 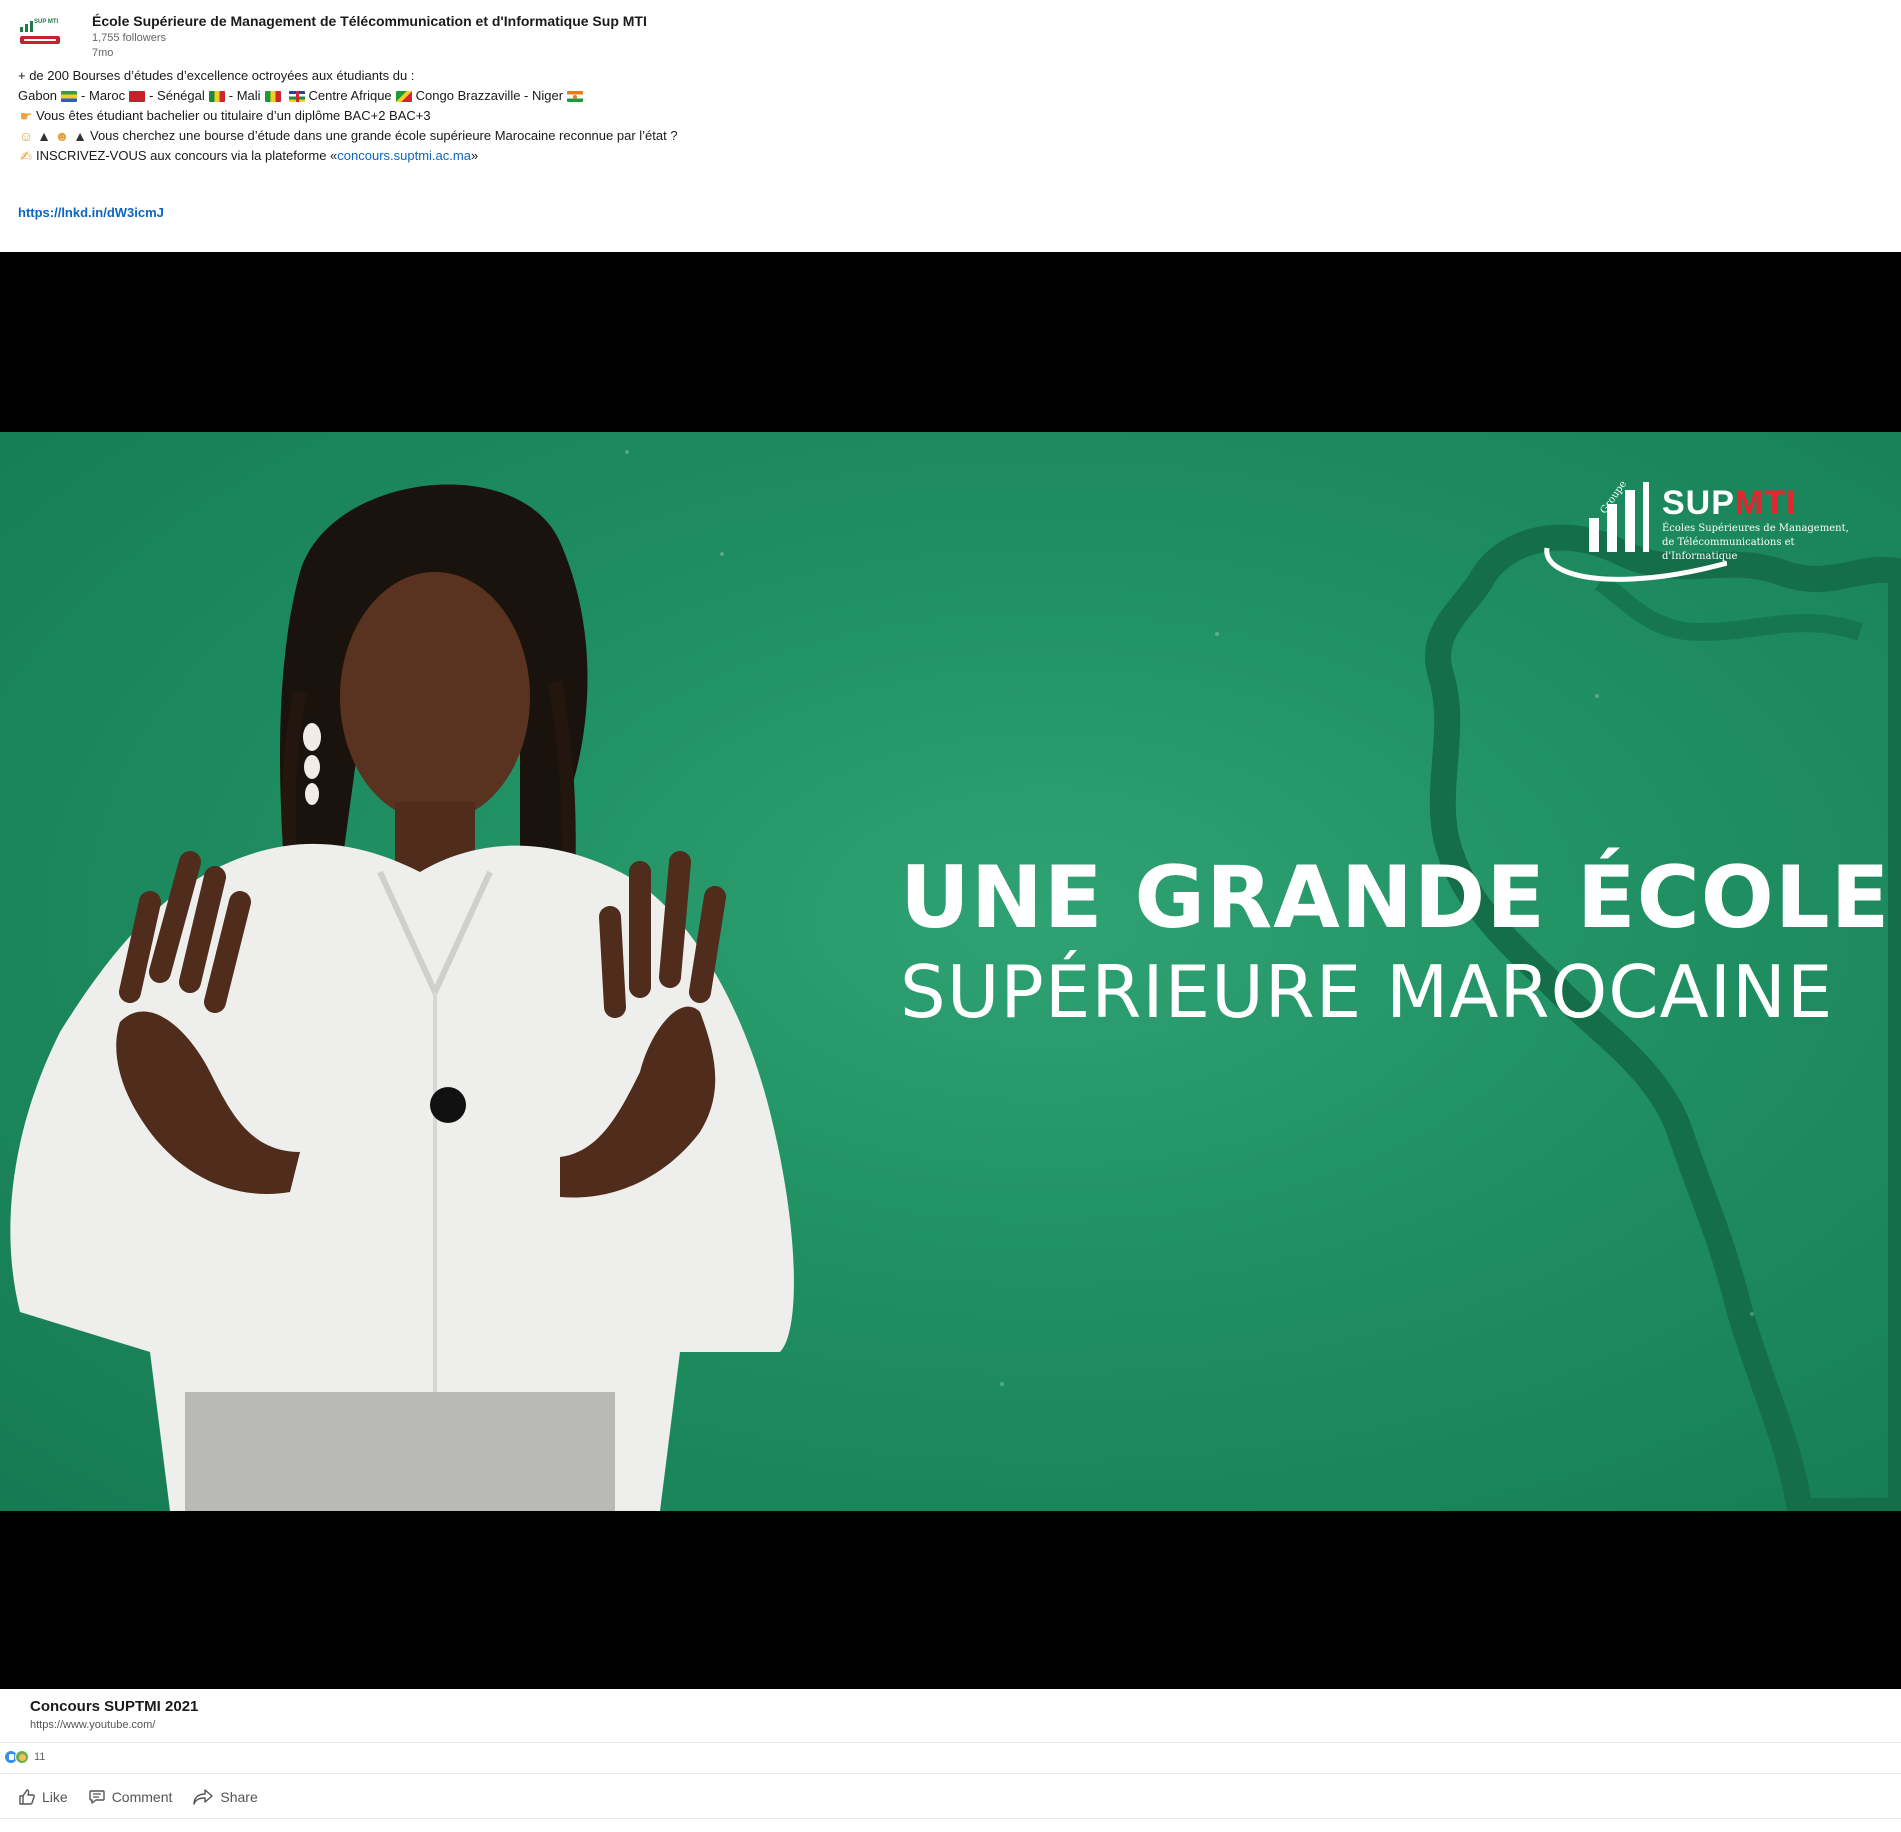 I want to click on morocco-flag-icon, so click(x=137, y=96).